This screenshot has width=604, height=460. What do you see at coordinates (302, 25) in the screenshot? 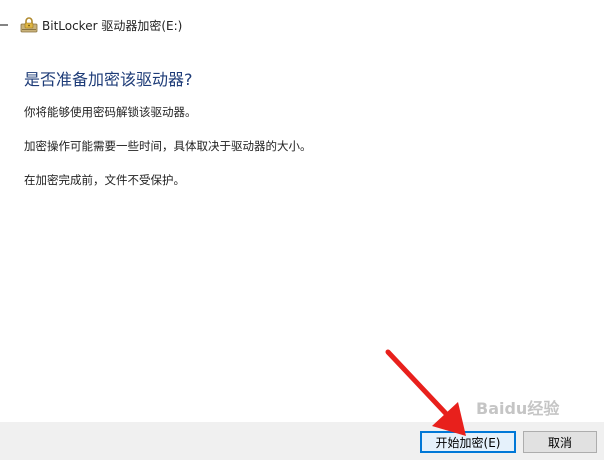
I see `title-bar: BitLocker 驱动器加密(E:)` at bounding box center [302, 25].